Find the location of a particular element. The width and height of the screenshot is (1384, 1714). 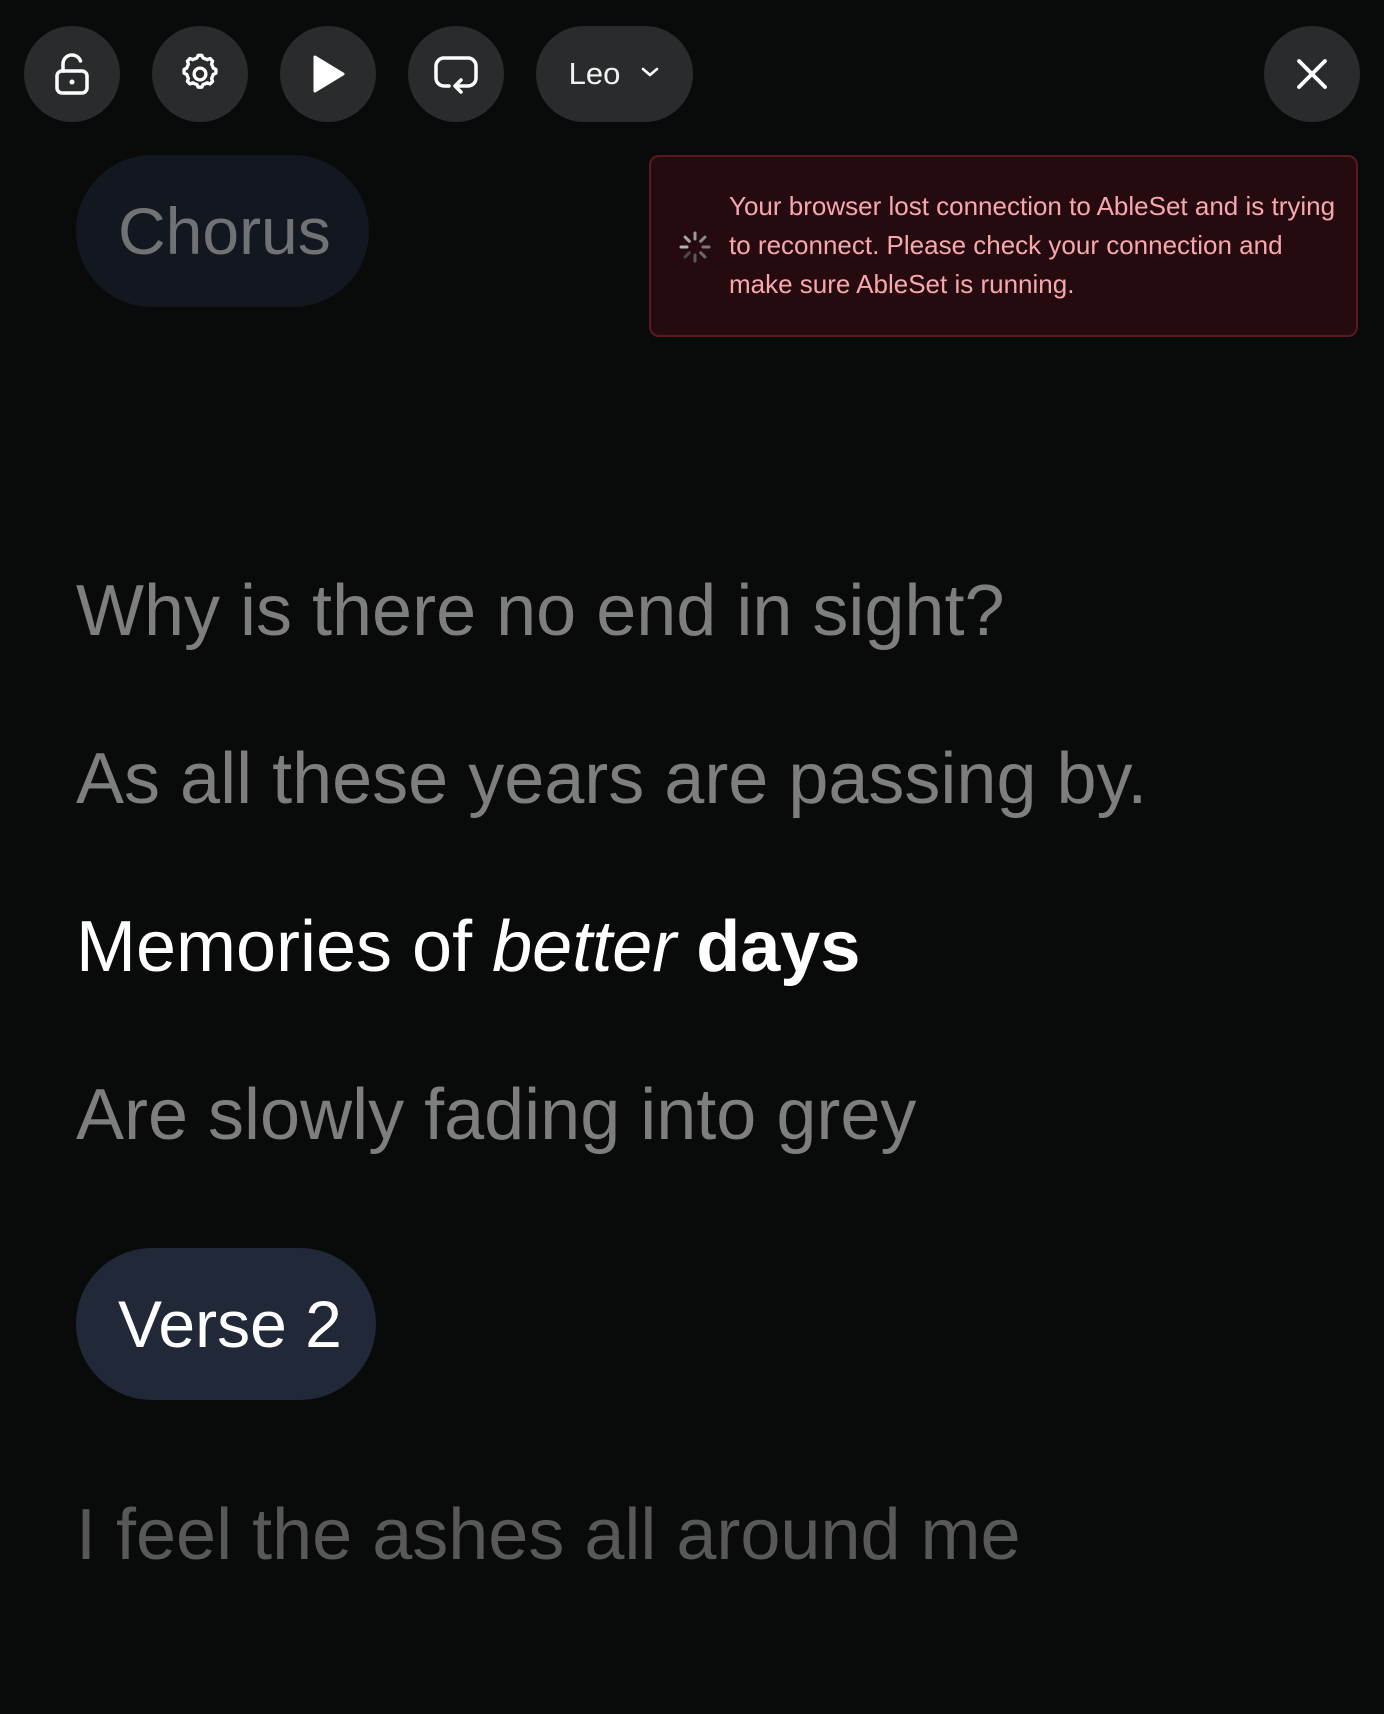

lyric-space is located at coordinates (686, 947).